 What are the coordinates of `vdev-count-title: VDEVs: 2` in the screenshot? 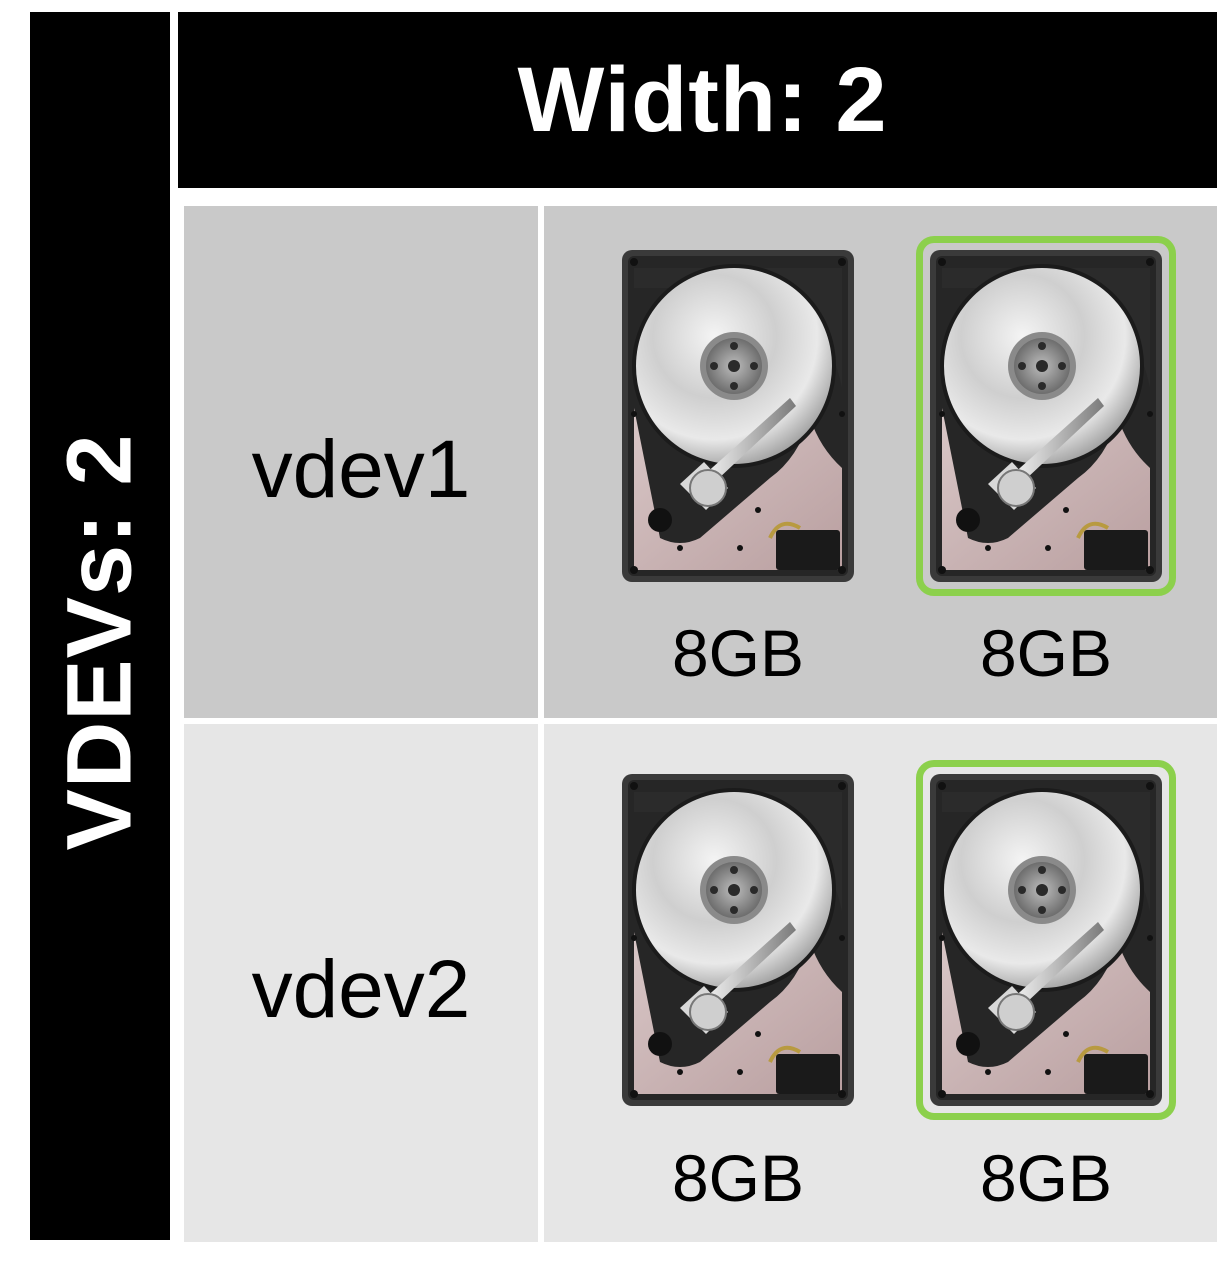 It's located at (99, 642).